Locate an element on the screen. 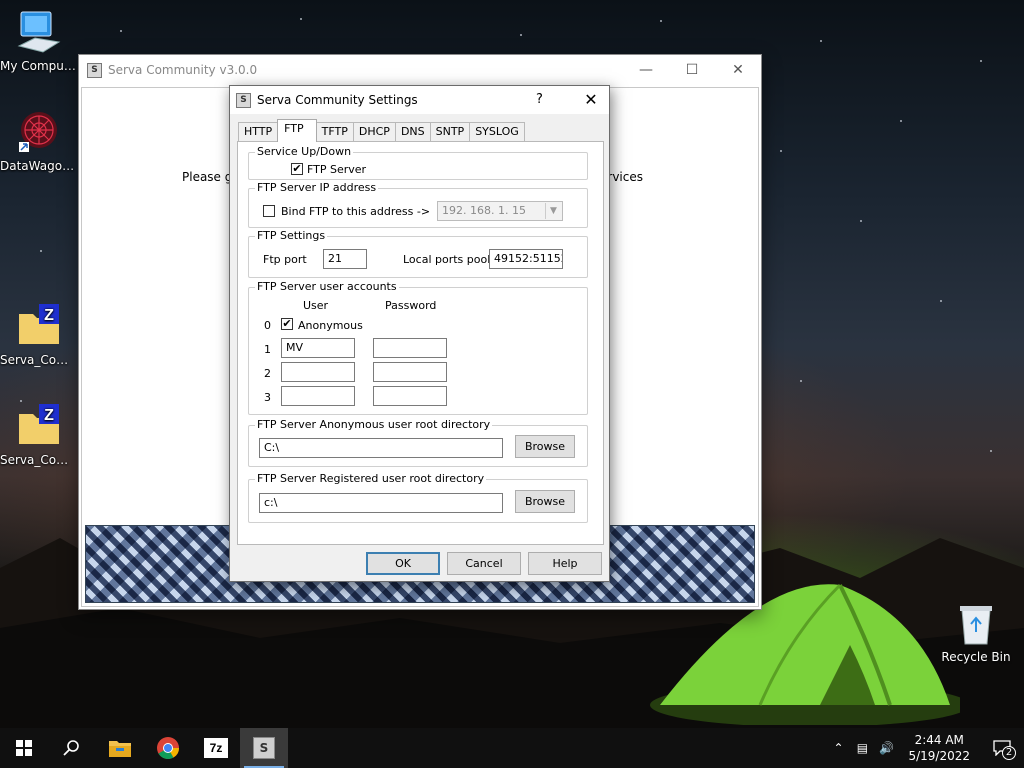 Image resolution: width=1024 pixels, height=768 pixels. password-3-input is located at coordinates (410, 396).